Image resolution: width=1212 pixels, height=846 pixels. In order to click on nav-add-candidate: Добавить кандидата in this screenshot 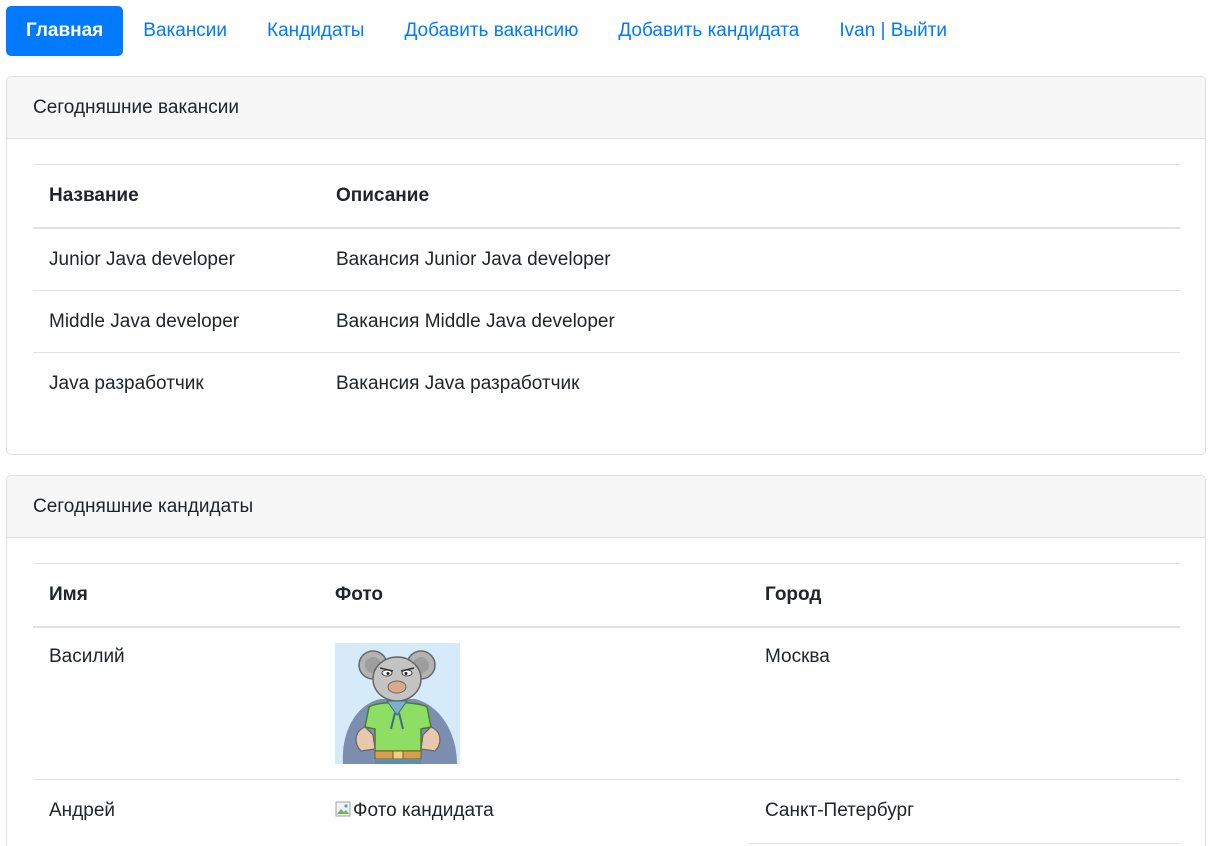, I will do `click(708, 31)`.